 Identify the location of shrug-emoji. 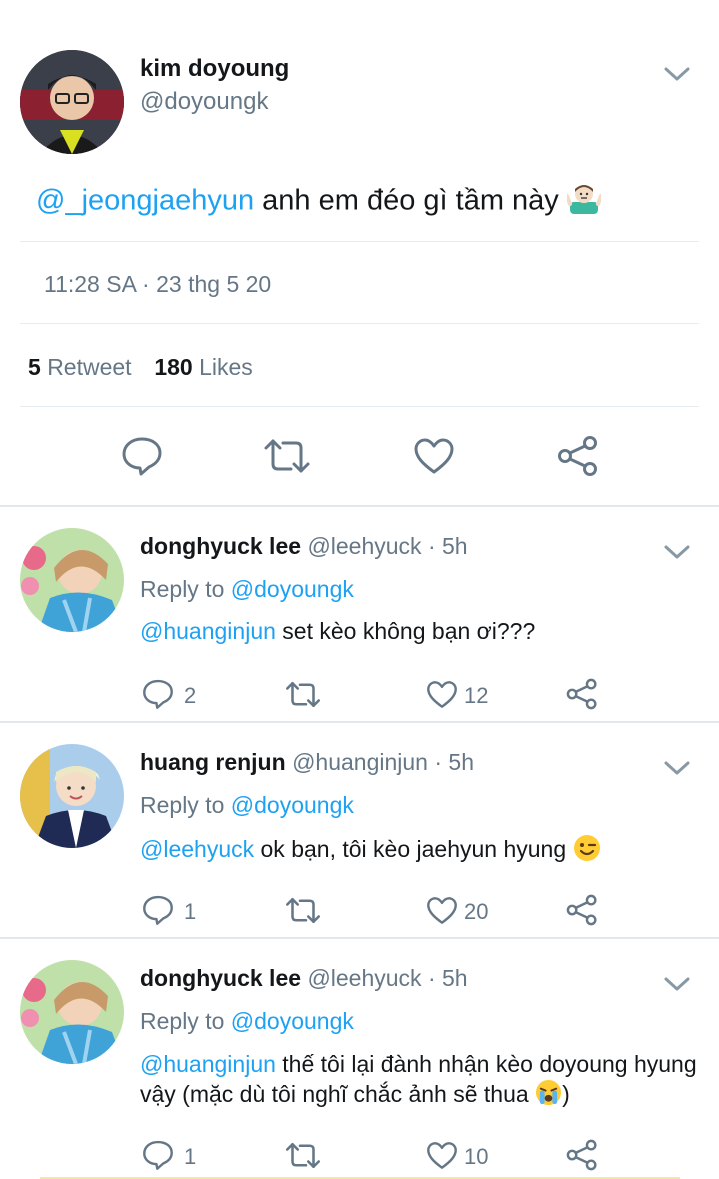
(583, 202).